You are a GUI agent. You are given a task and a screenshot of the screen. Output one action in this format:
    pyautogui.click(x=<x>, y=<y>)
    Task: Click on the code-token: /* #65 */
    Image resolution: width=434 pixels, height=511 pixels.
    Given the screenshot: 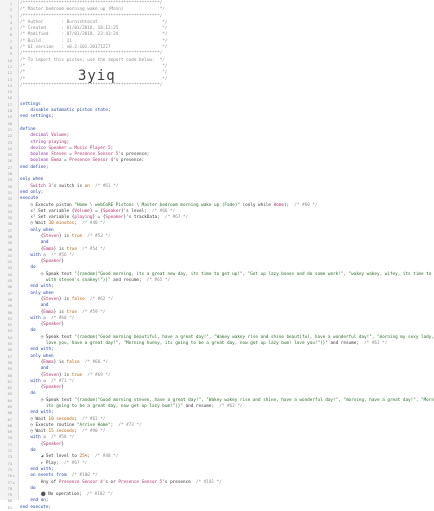 What is the action you would take?
    pyautogui.click(x=156, y=281)
    